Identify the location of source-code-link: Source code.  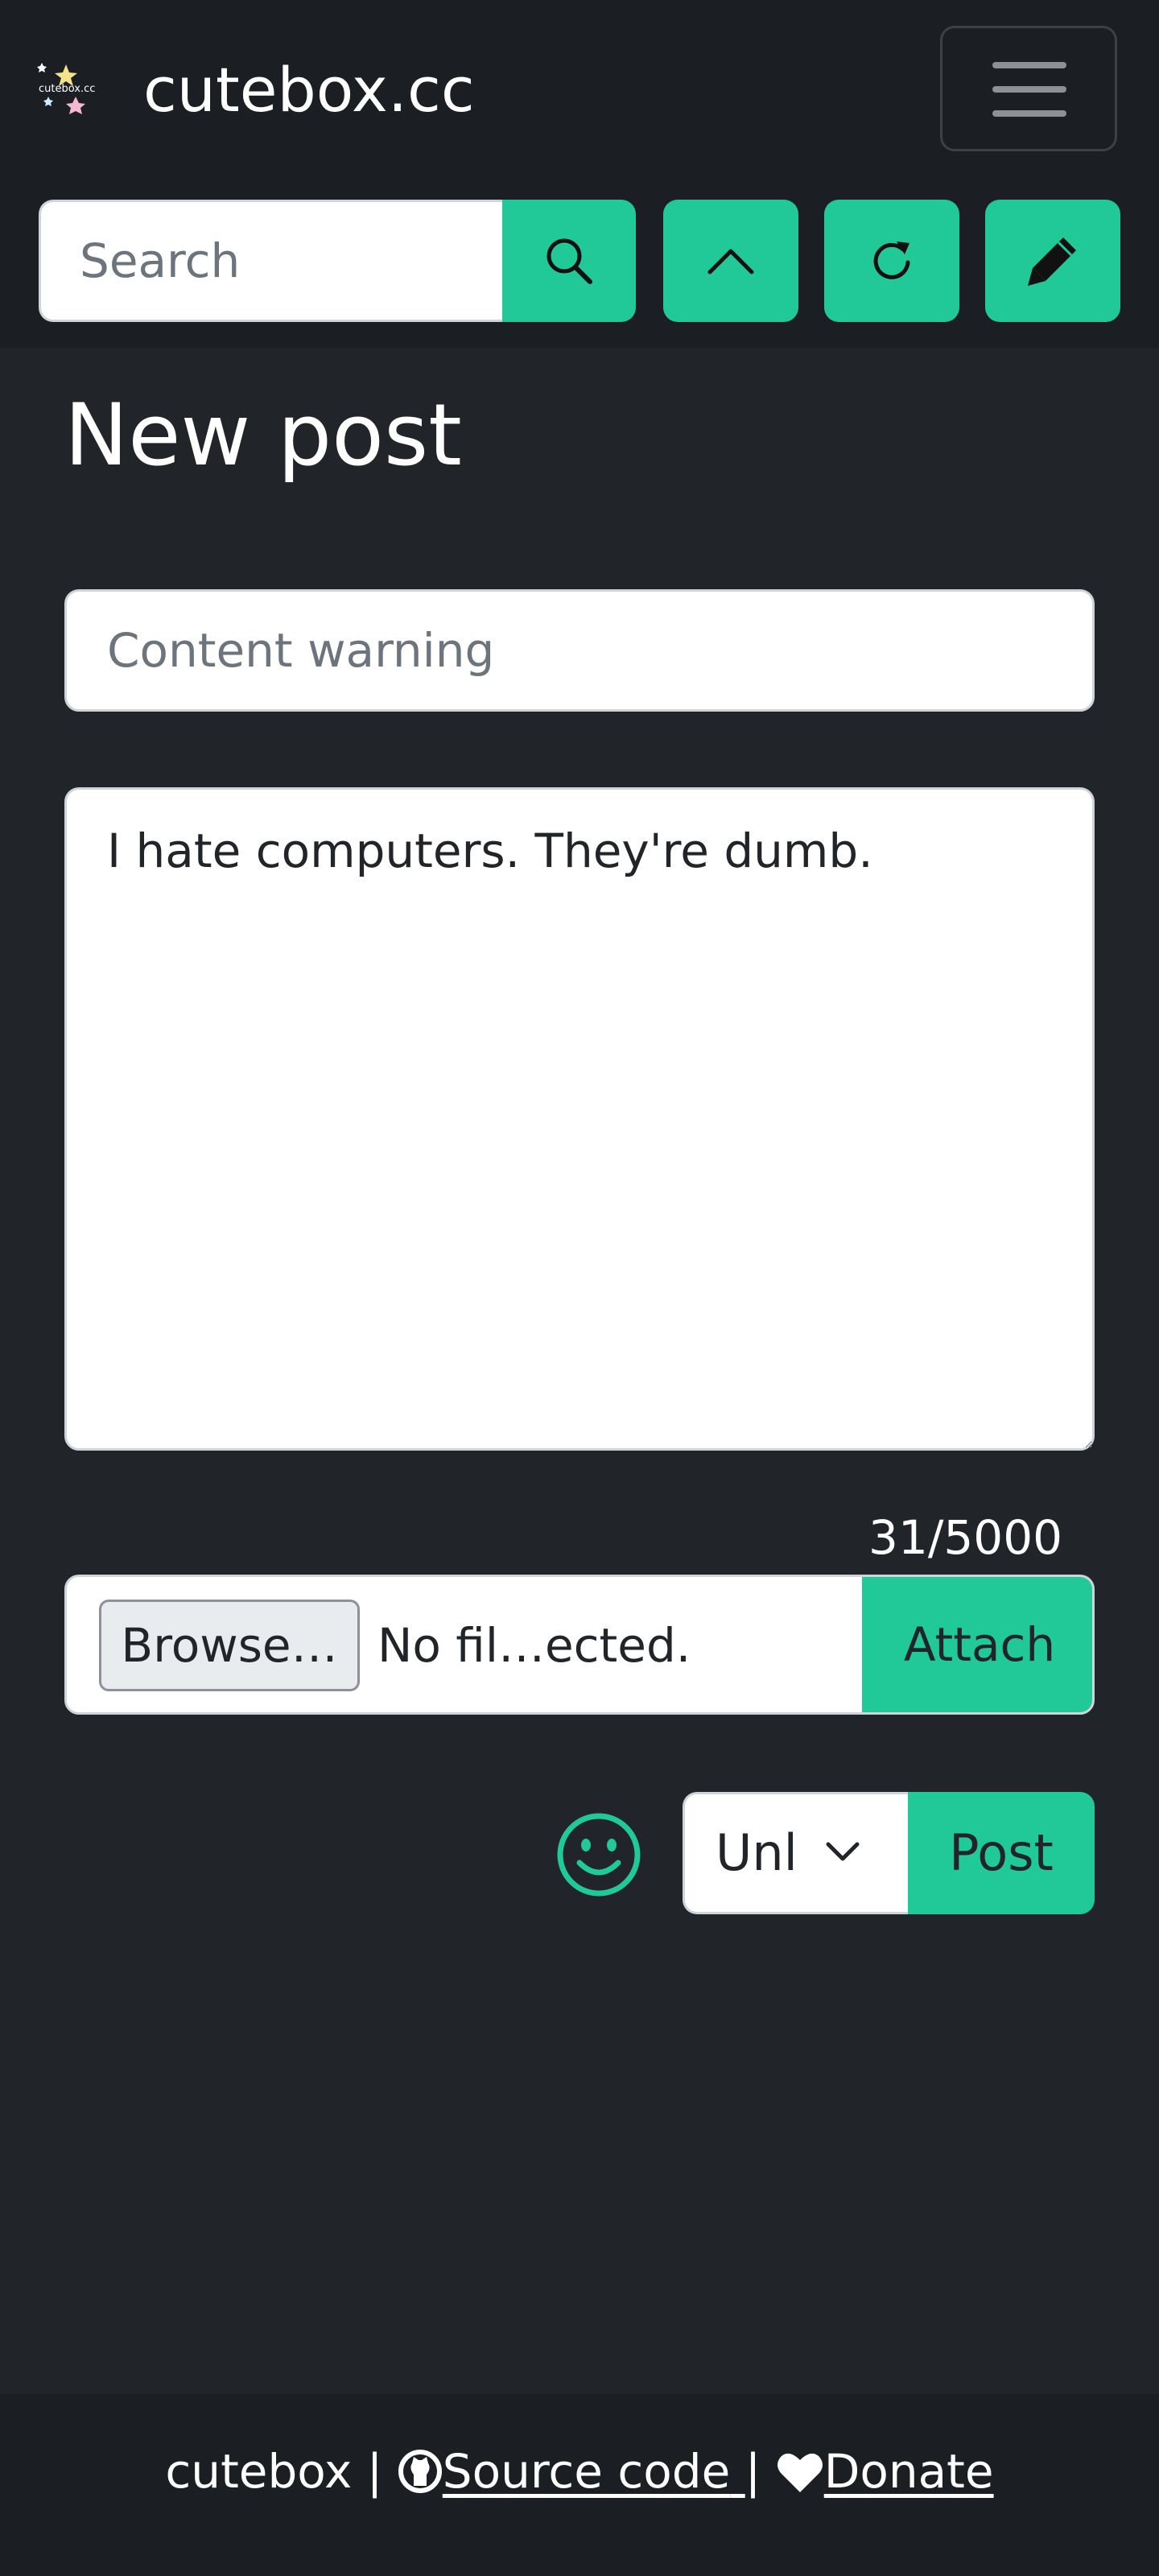
(571, 2471).